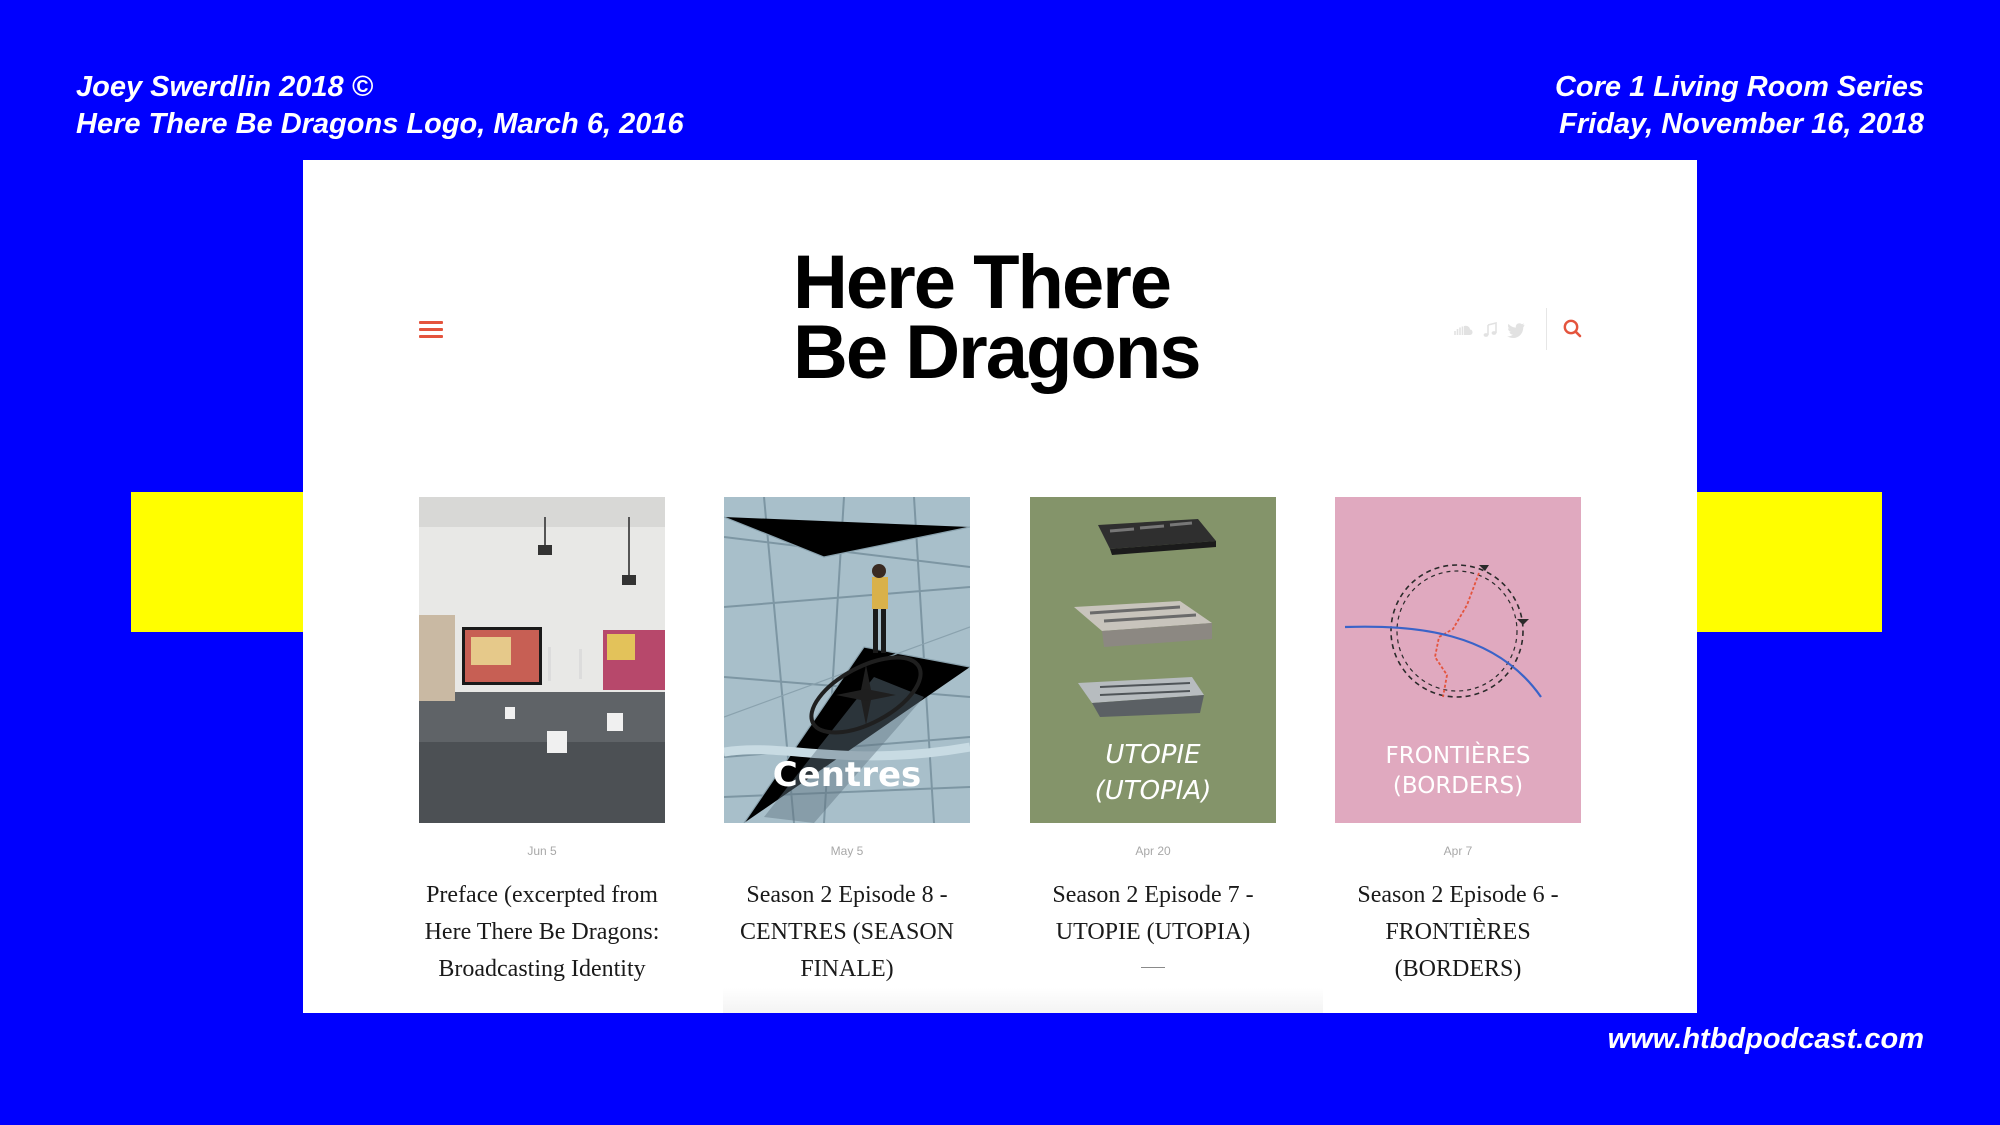  I want to click on post-title: Season 2 Episode 7 - UTOPIE (UTOPIA), so click(1153, 914).